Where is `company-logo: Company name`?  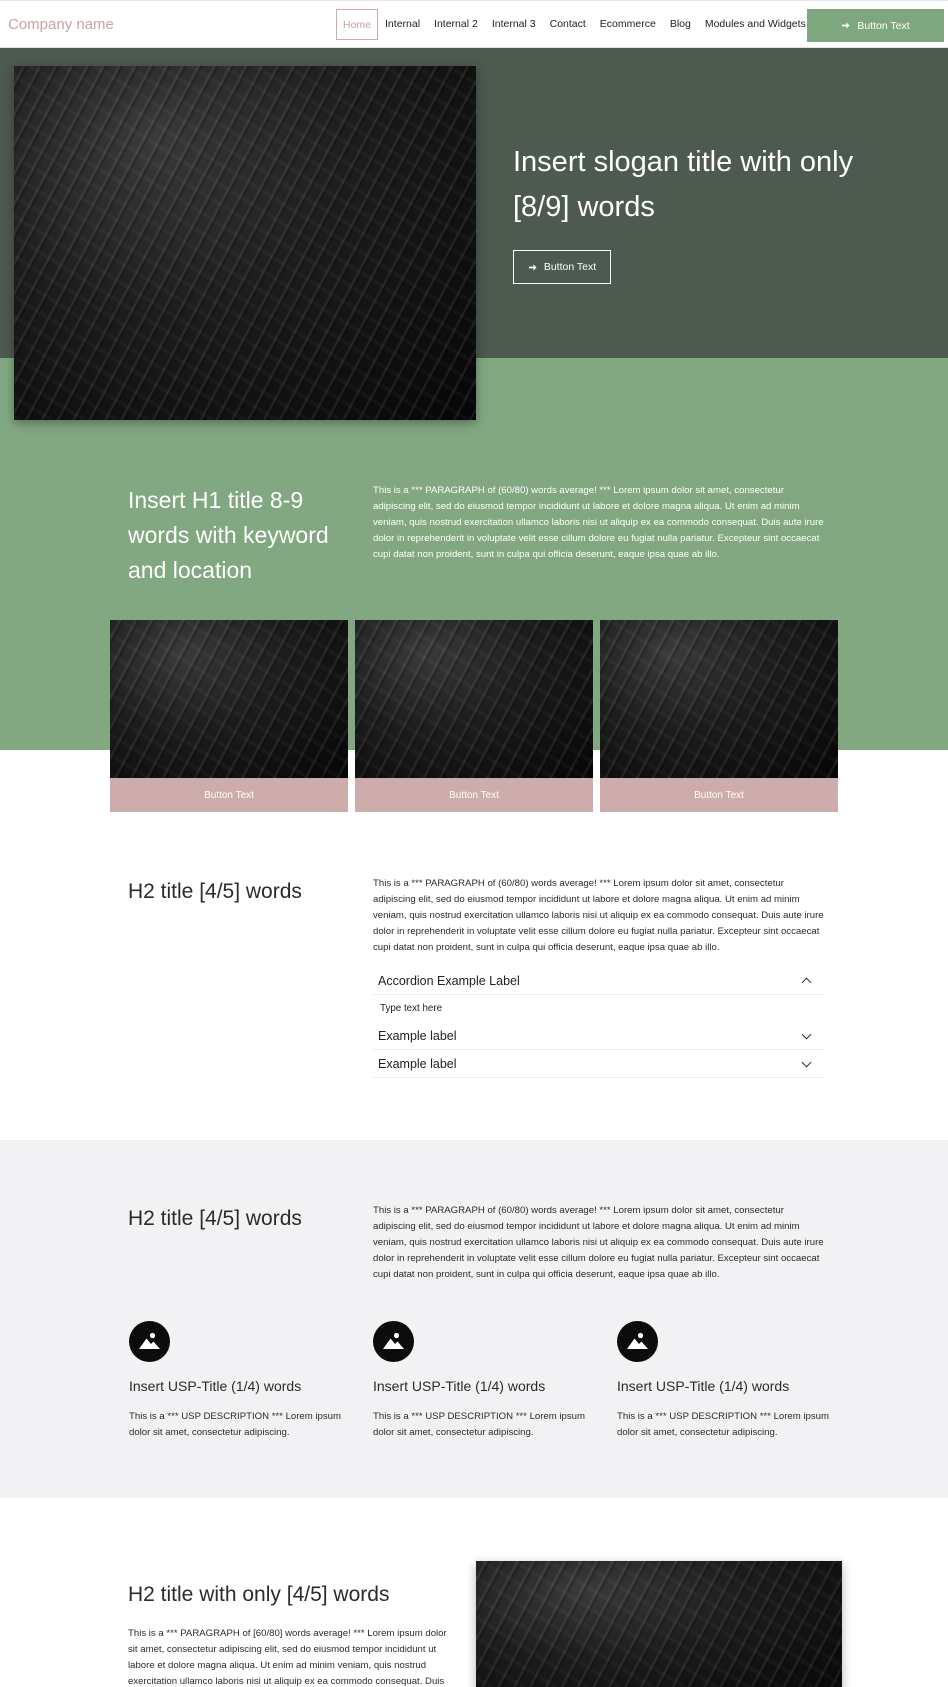
company-logo: Company name is located at coordinates (61, 24).